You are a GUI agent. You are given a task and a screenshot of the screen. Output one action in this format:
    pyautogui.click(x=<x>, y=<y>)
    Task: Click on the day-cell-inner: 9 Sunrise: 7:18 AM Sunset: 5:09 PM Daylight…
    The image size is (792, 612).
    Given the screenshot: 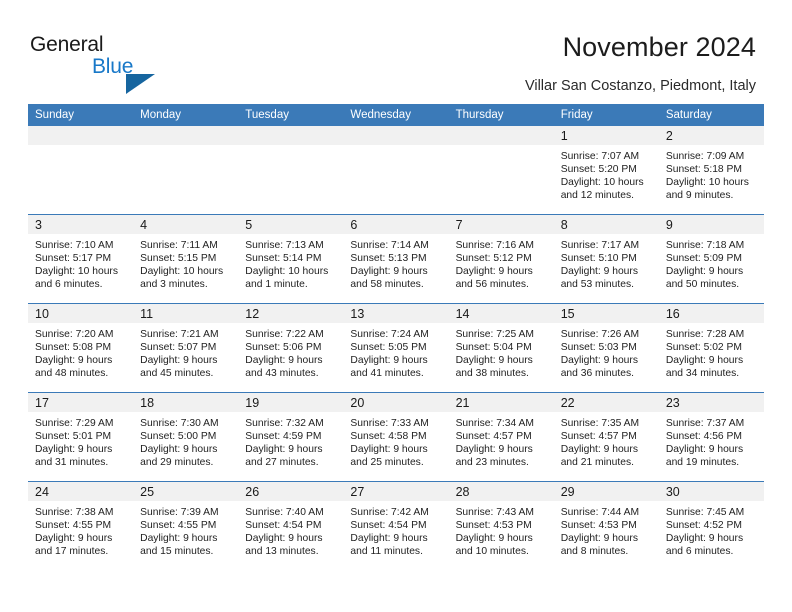 What is the action you would take?
    pyautogui.click(x=711, y=259)
    